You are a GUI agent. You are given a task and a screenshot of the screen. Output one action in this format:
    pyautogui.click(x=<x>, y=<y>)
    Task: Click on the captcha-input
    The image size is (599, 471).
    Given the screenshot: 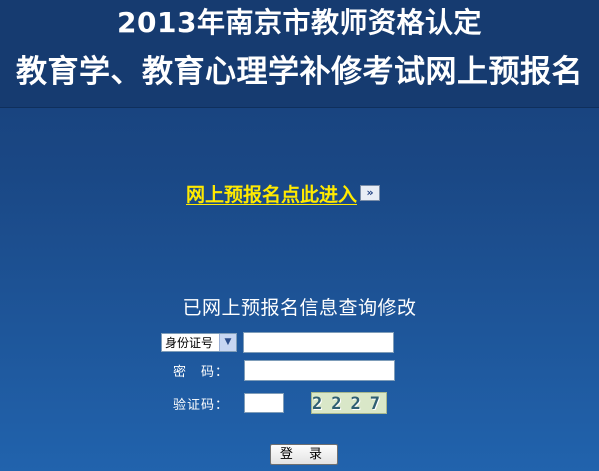 What is the action you would take?
    pyautogui.click(x=264, y=403)
    